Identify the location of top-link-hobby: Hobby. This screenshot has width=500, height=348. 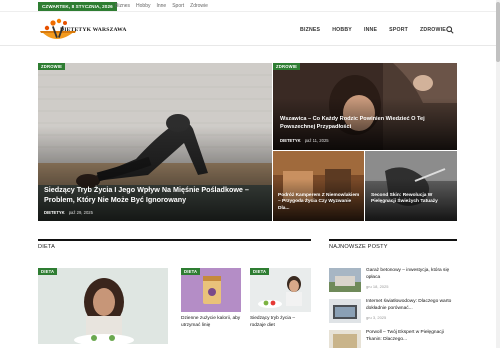
(143, 6).